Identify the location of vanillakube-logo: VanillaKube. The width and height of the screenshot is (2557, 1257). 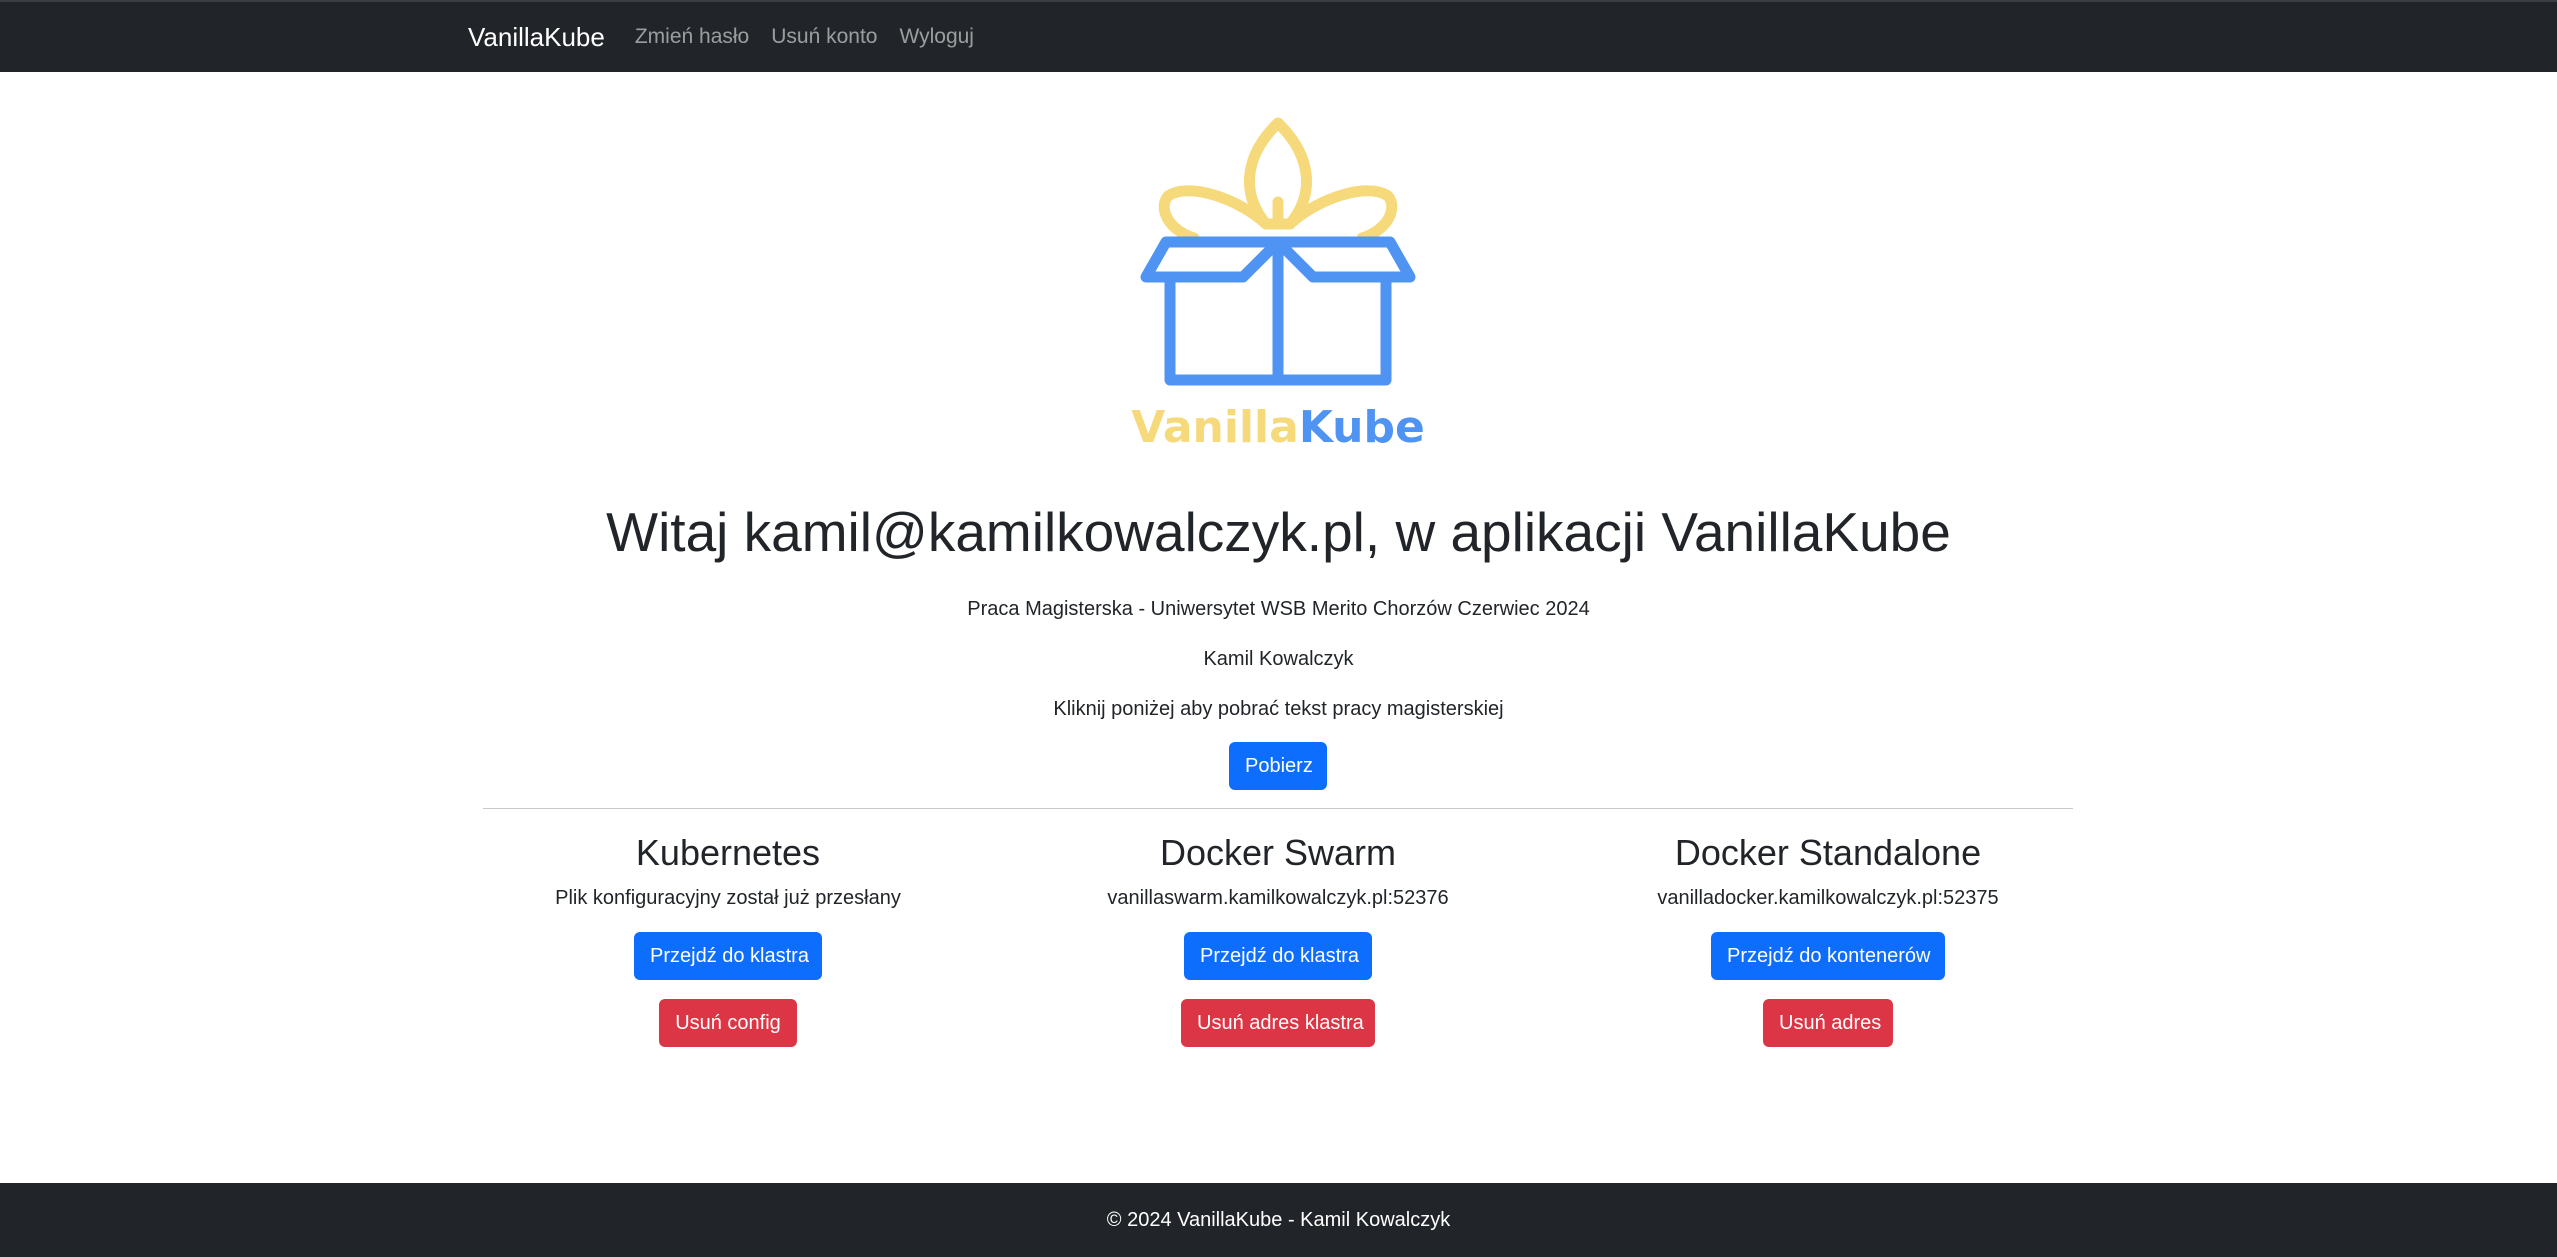
(1278, 284).